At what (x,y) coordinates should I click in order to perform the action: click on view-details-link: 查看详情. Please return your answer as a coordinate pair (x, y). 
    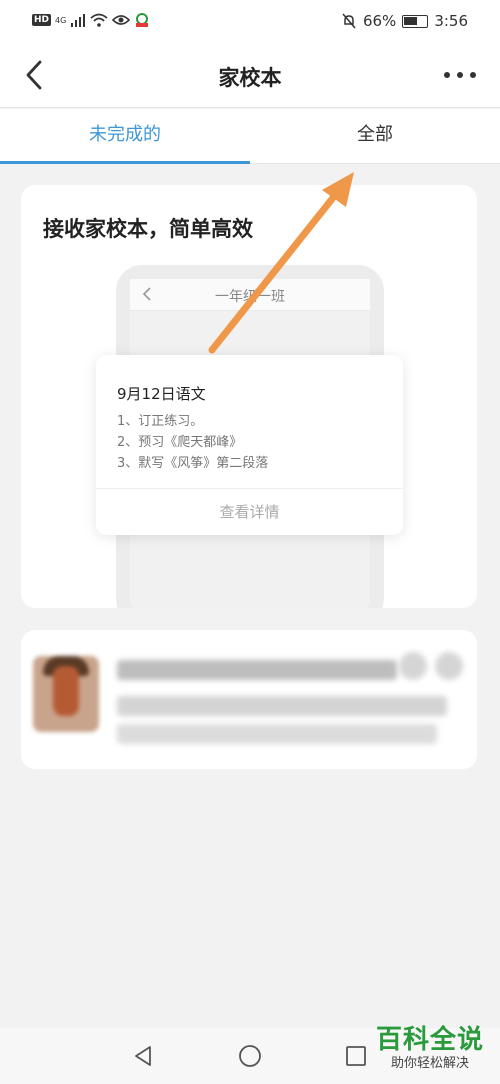
    Looking at the image, I should click on (249, 511).